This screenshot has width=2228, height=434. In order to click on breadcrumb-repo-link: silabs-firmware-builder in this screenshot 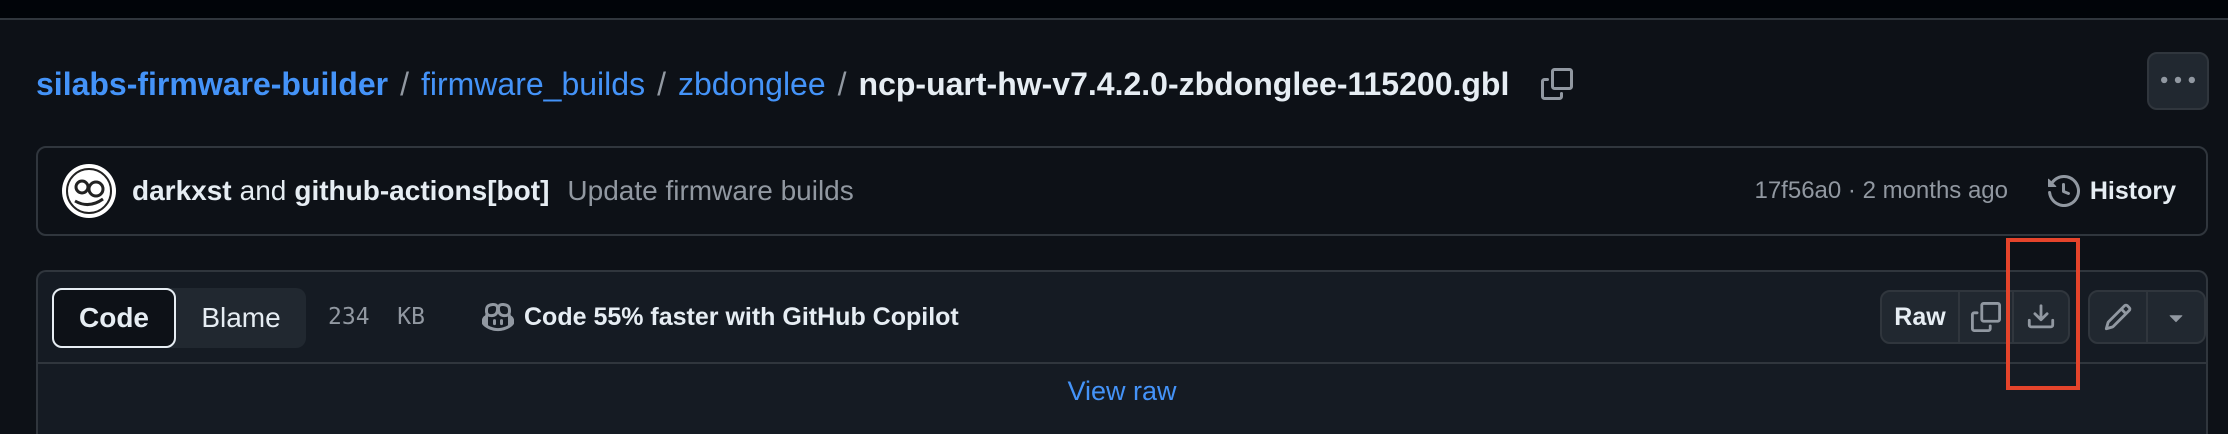, I will do `click(212, 84)`.